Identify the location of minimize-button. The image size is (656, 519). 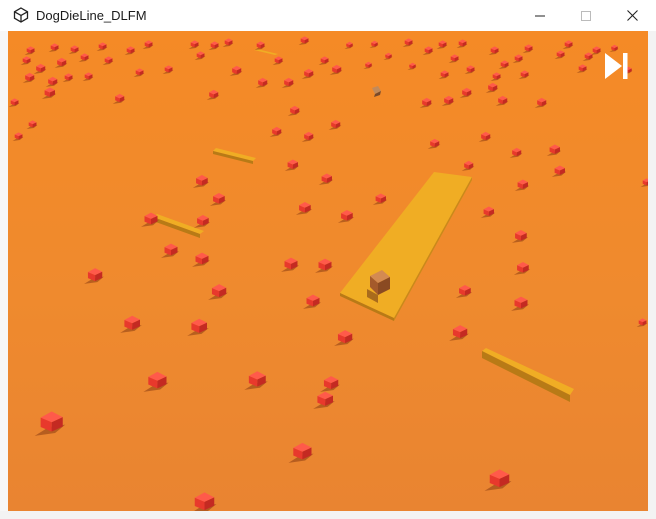
(540, 15).